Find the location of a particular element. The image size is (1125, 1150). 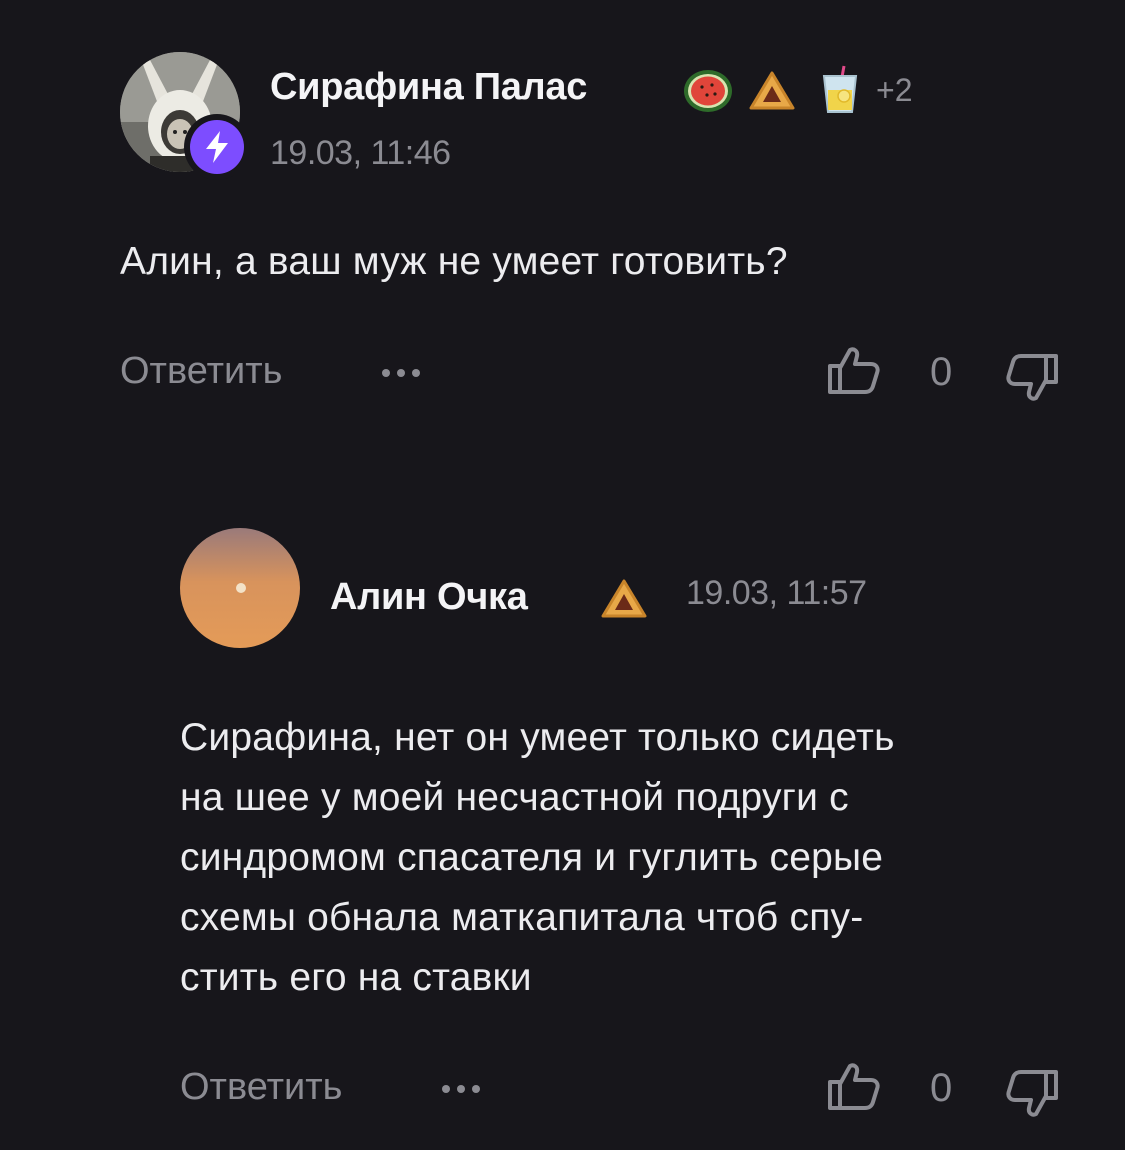

avatar is located at coordinates (240, 588).